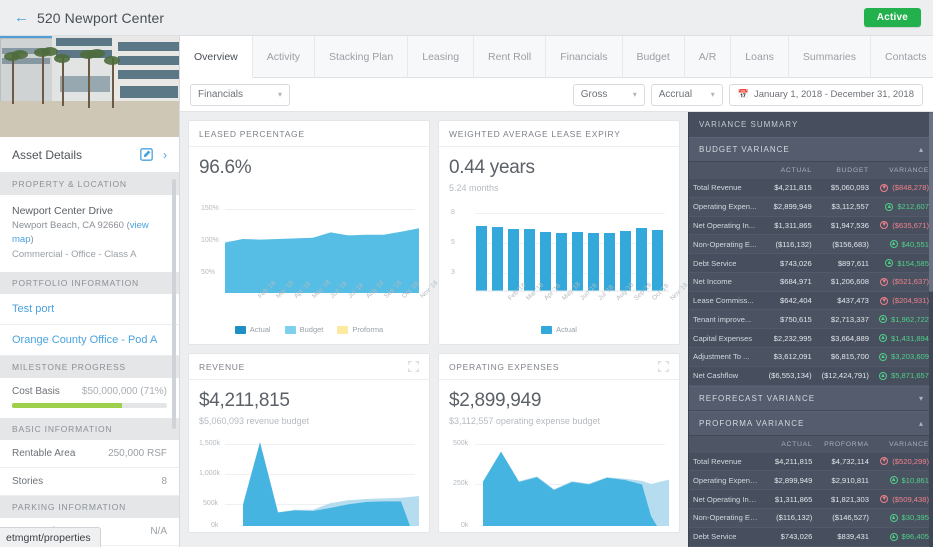 The width and height of the screenshot is (933, 547). Describe the element at coordinates (760, 57) in the screenshot. I see `tab-loans: Loans` at that location.